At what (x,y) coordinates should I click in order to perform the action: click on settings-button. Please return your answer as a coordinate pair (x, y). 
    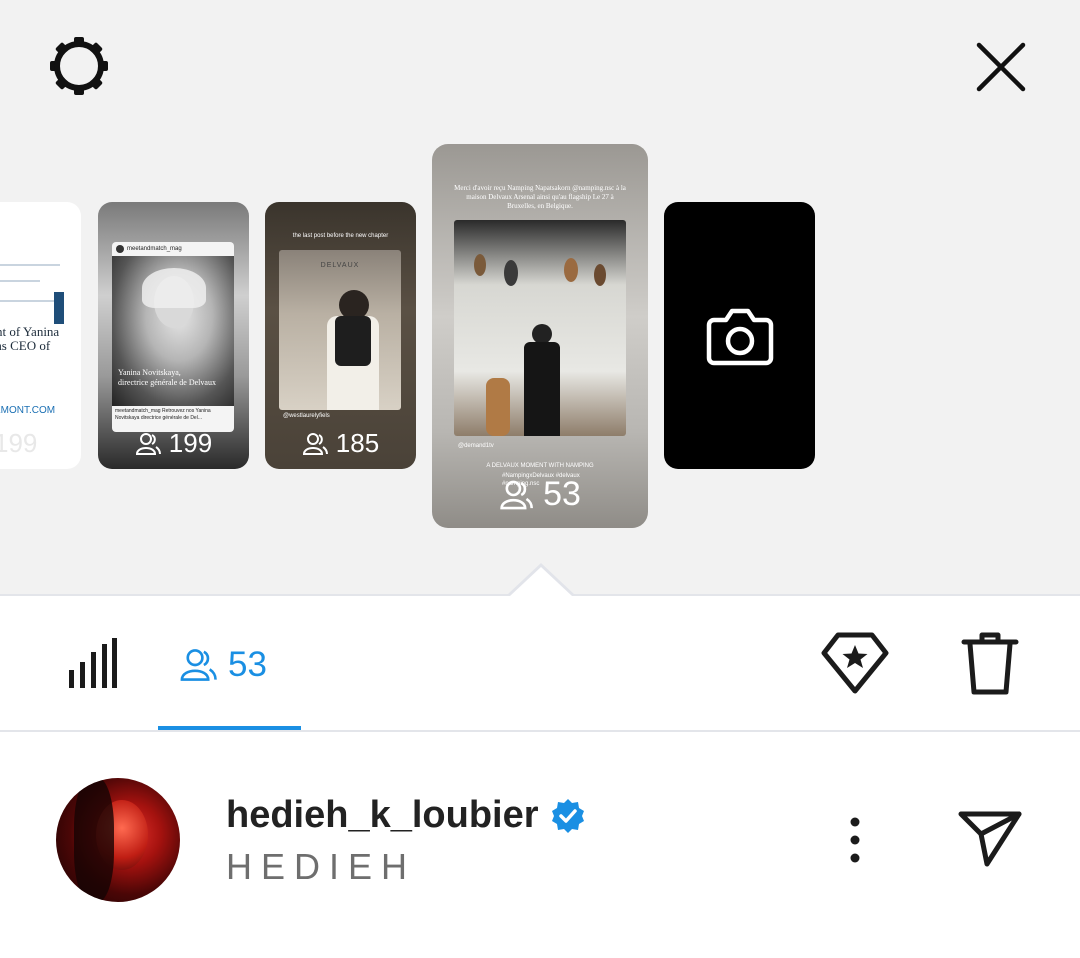
    Looking at the image, I should click on (79, 66).